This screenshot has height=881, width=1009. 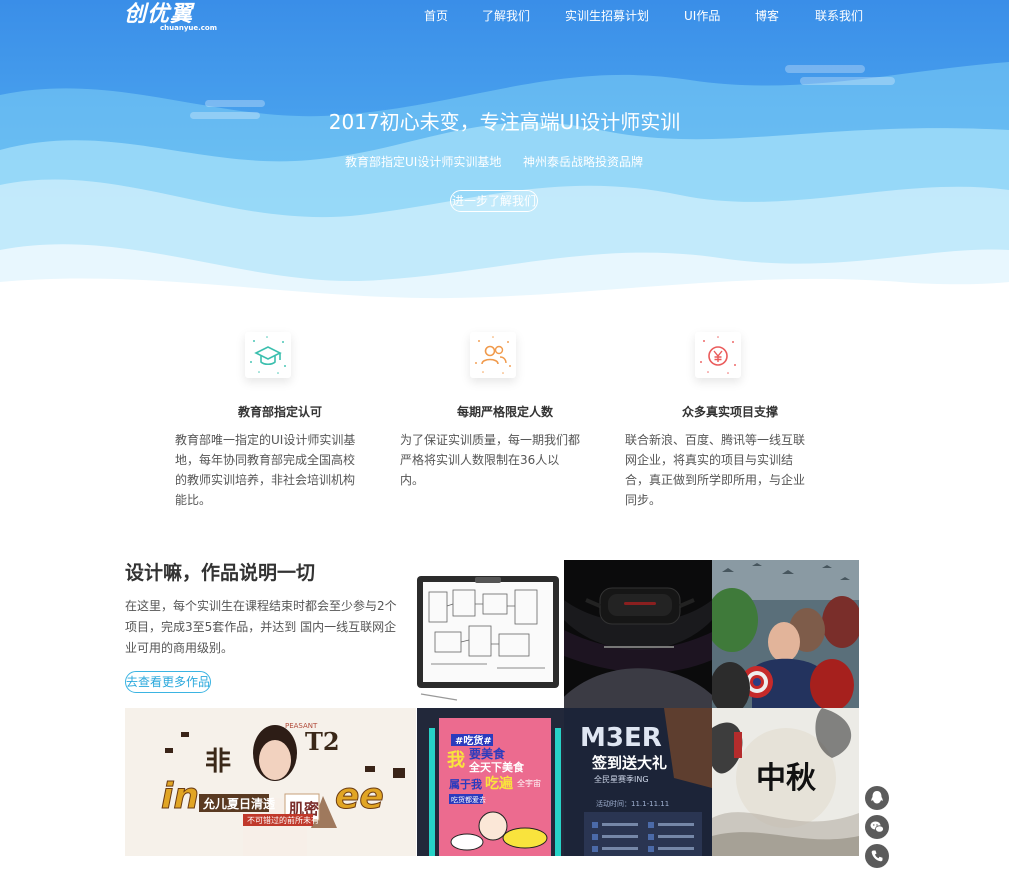 What do you see at coordinates (496, 767) in the screenshot?
I see `food-line3: 全天下美食` at bounding box center [496, 767].